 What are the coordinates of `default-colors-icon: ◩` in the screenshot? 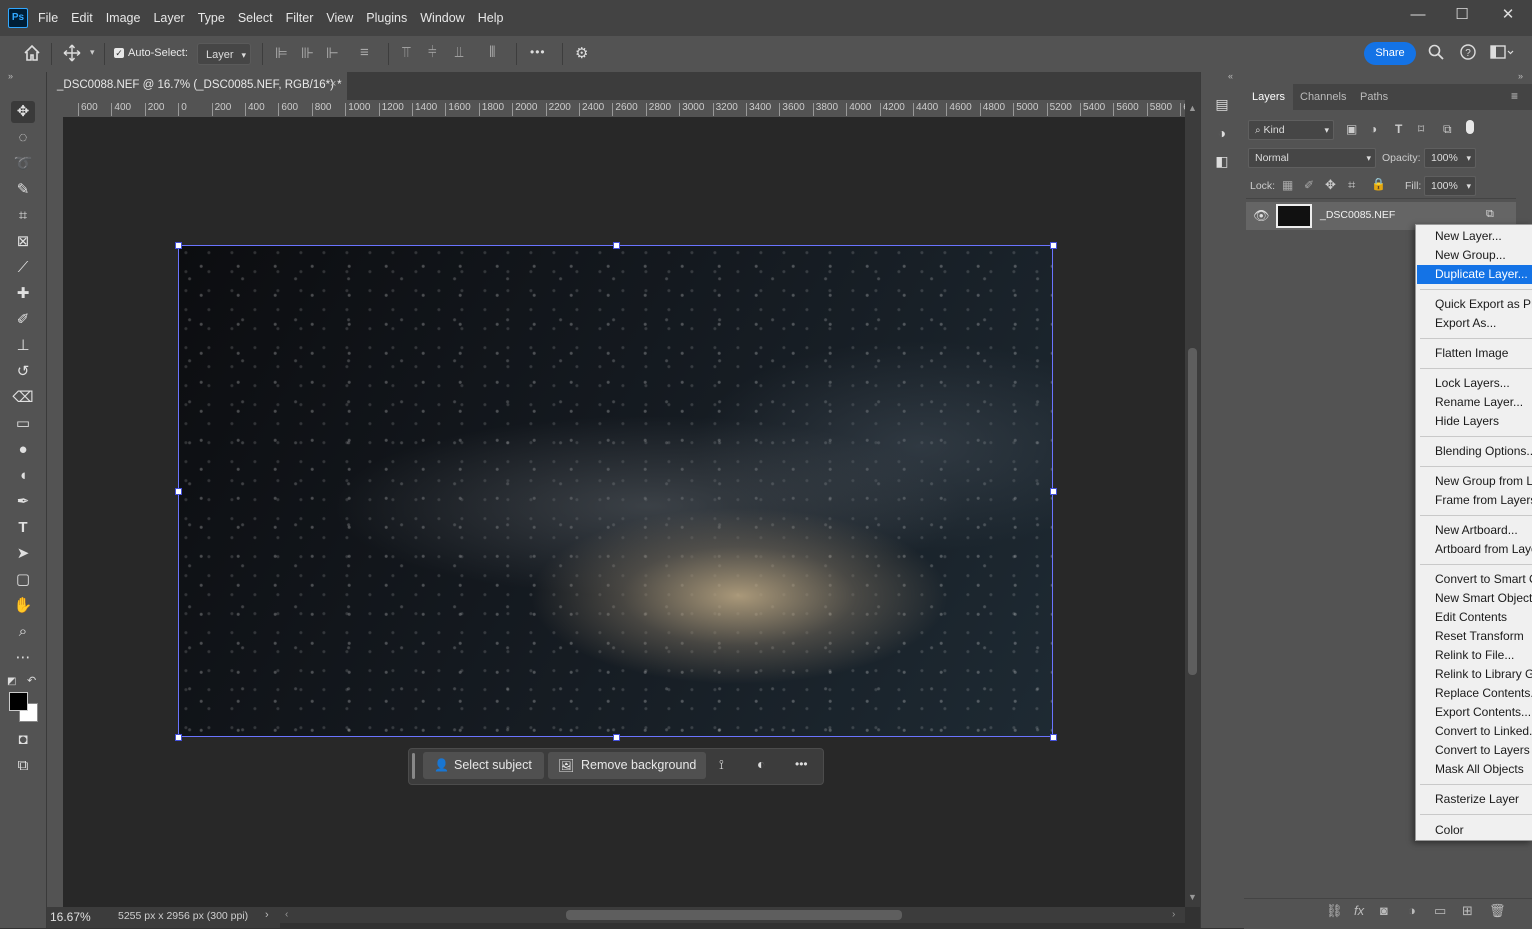 It's located at (11, 681).